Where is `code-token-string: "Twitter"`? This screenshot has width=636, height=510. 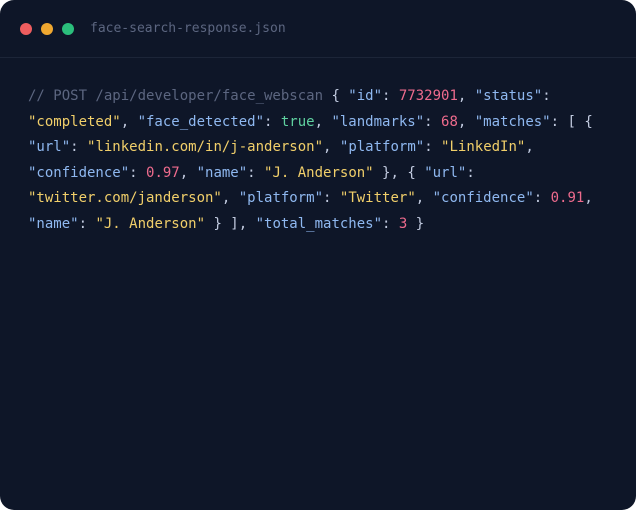
code-token-string: "Twitter" is located at coordinates (377, 198).